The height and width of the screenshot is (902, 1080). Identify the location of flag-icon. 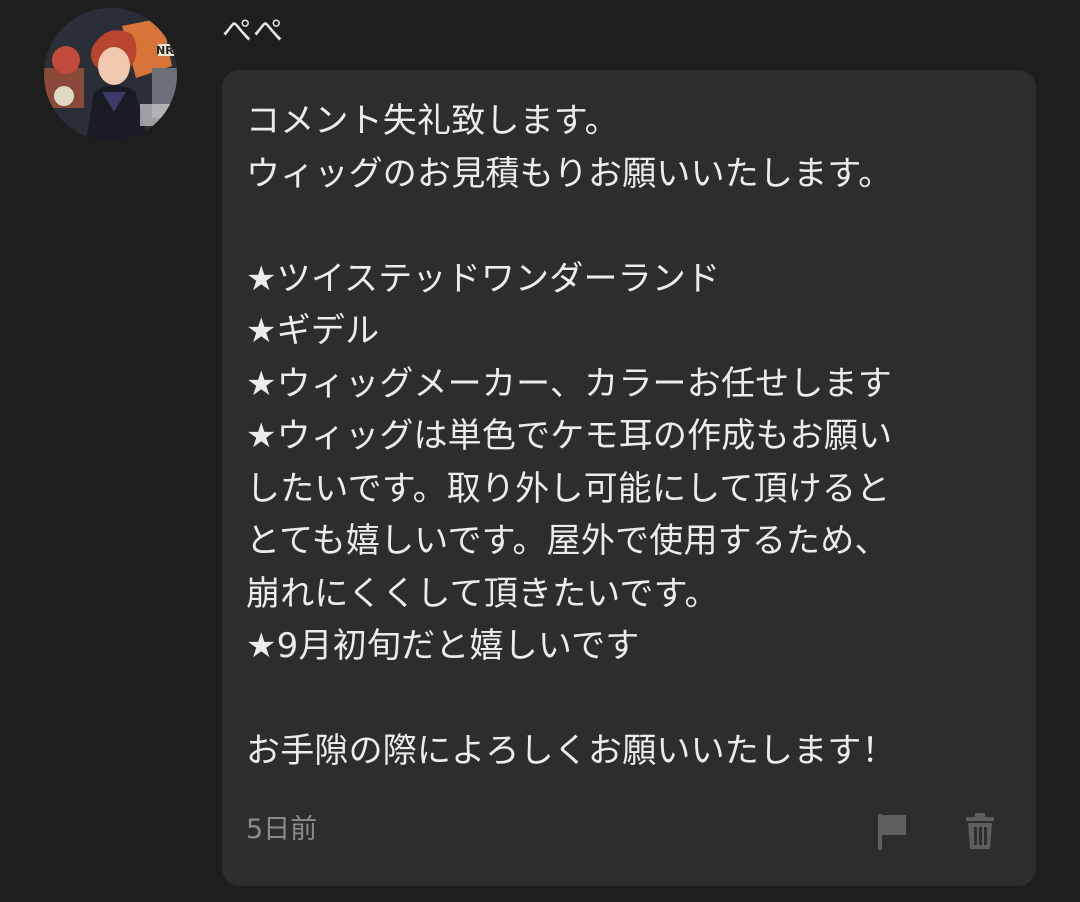
(892, 832).